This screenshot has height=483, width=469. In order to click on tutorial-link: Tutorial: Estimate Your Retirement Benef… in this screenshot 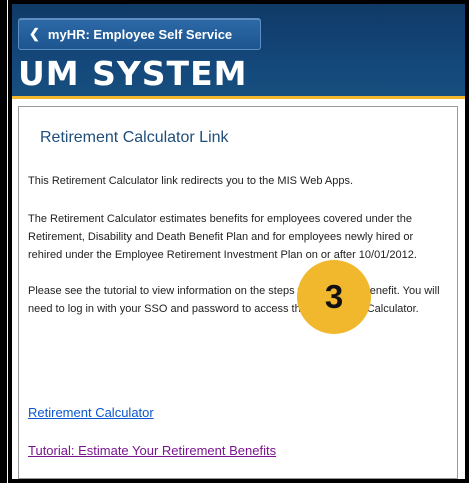, I will do `click(152, 450)`.